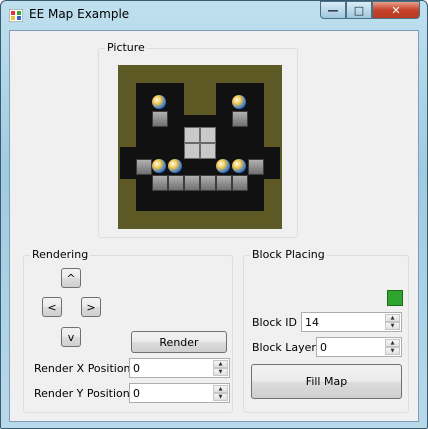  Describe the element at coordinates (359, 347) in the screenshot. I see `block-layer-stepper: 0 ▲ ▼` at that location.